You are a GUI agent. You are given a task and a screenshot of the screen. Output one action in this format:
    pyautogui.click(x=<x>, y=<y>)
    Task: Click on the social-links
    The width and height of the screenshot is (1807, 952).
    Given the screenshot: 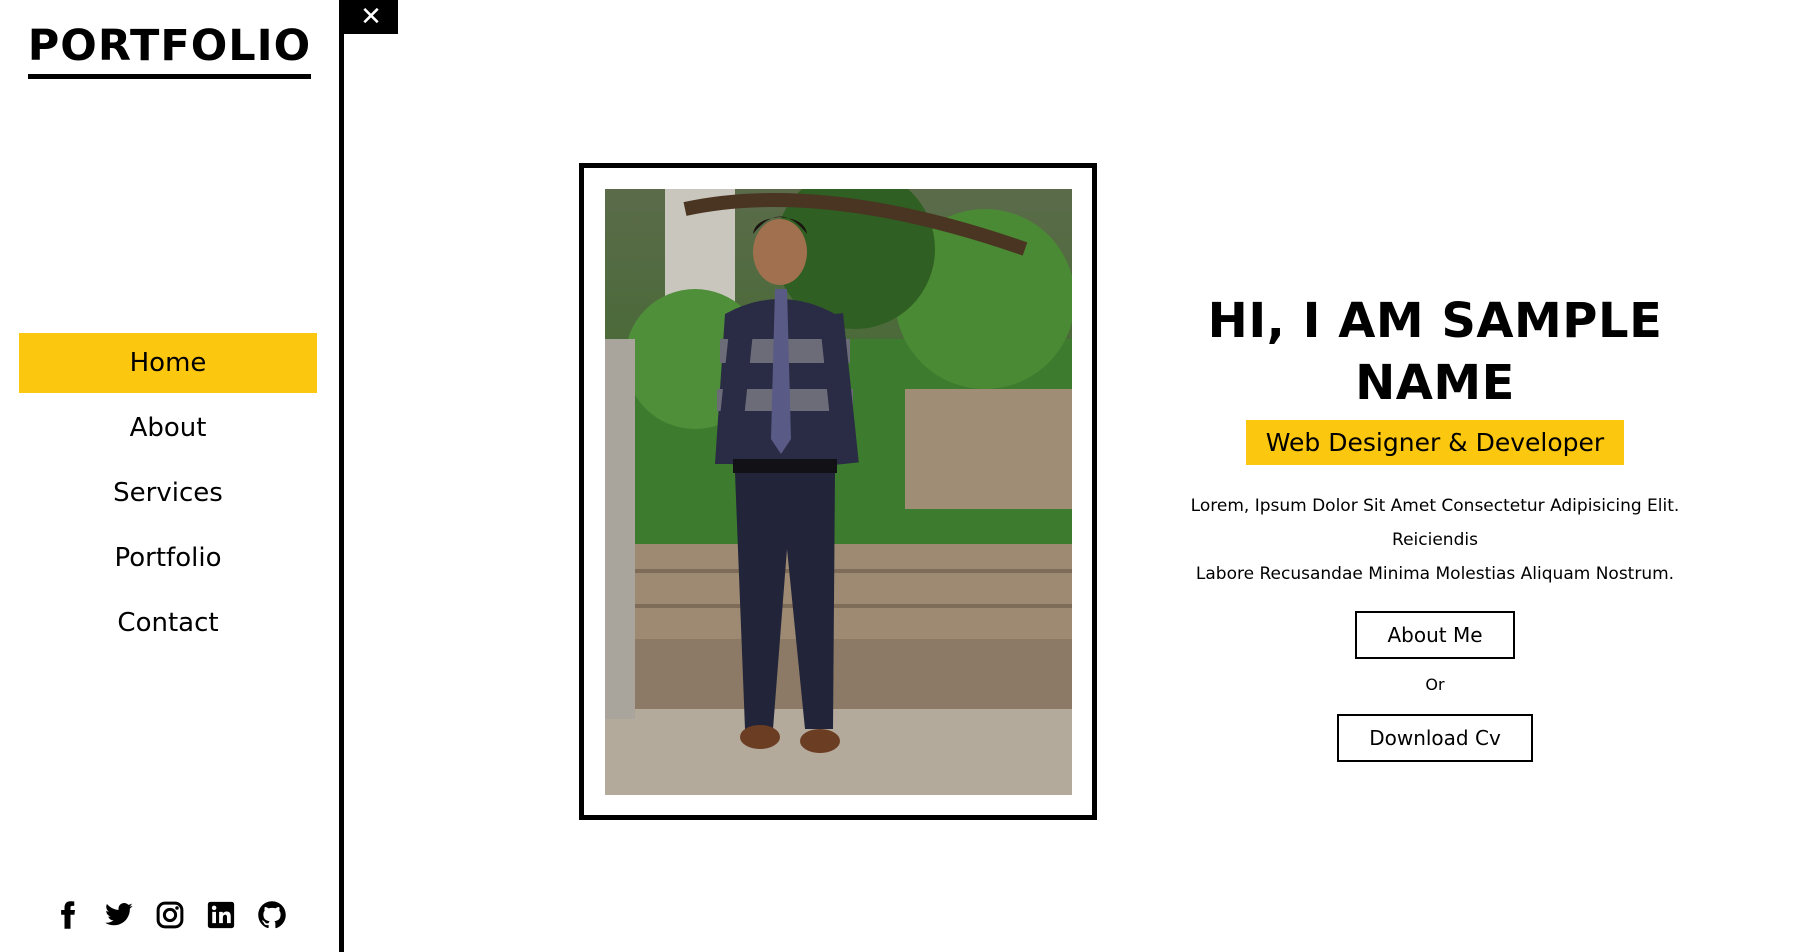 What is the action you would take?
    pyautogui.click(x=169, y=915)
    